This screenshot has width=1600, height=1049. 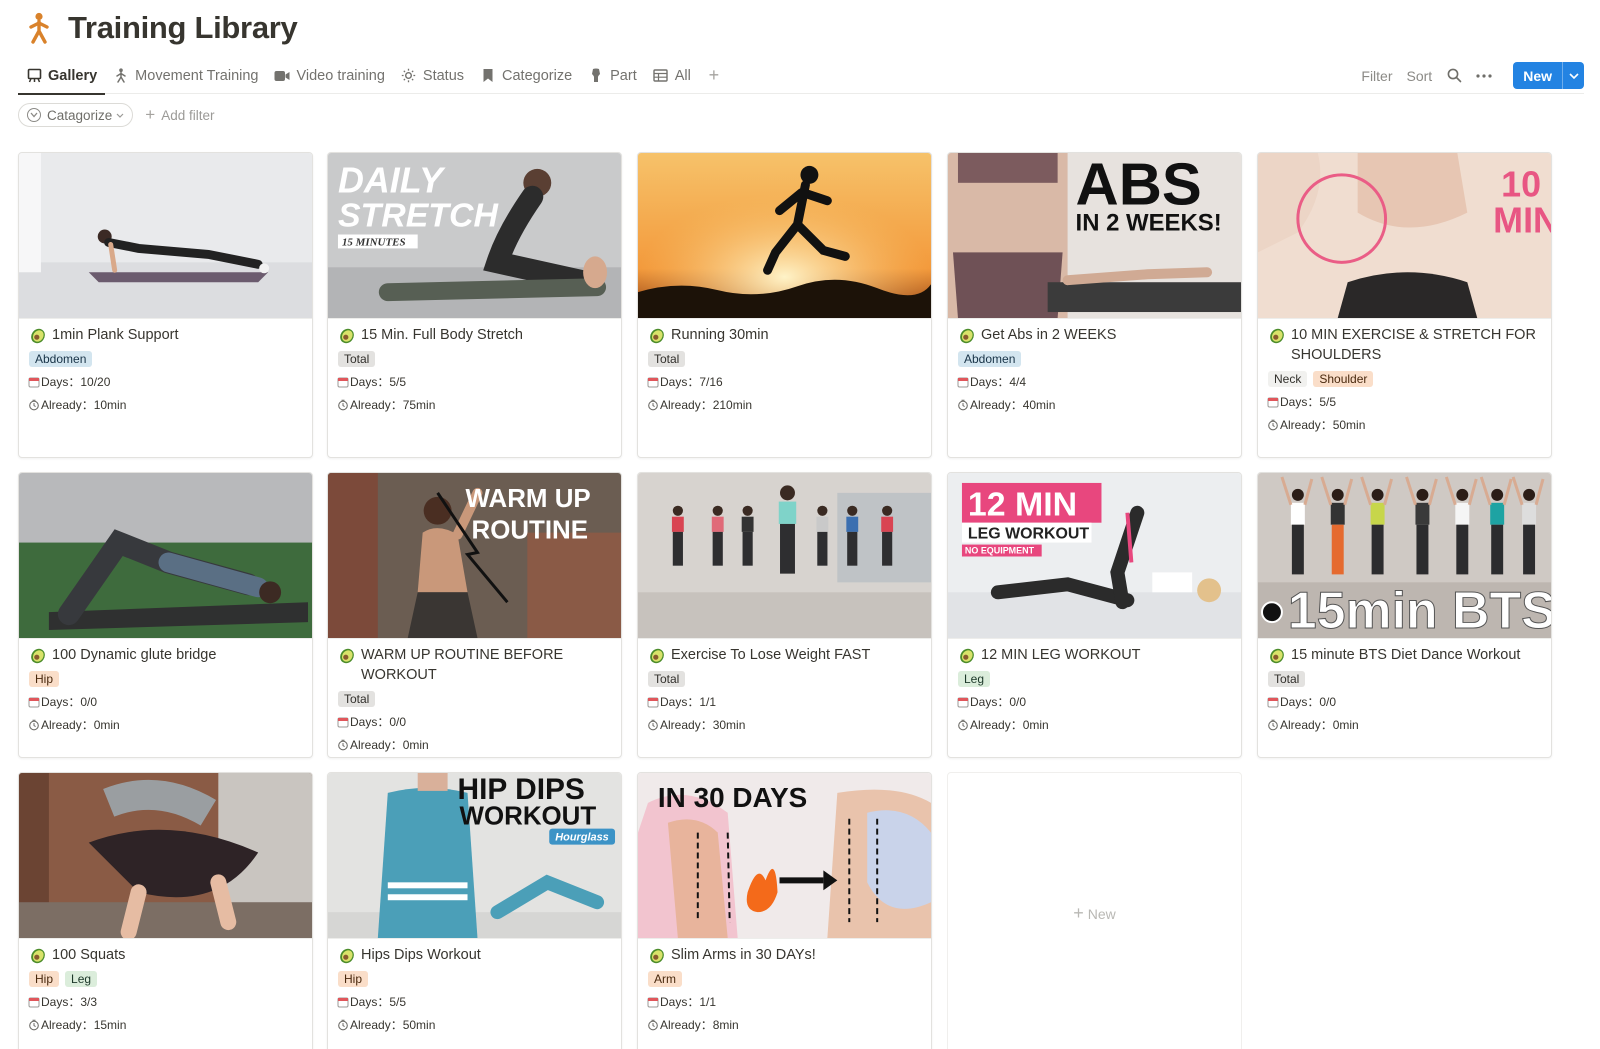 I want to click on card-prop-already: Already：50min, so click(x=1404, y=425).